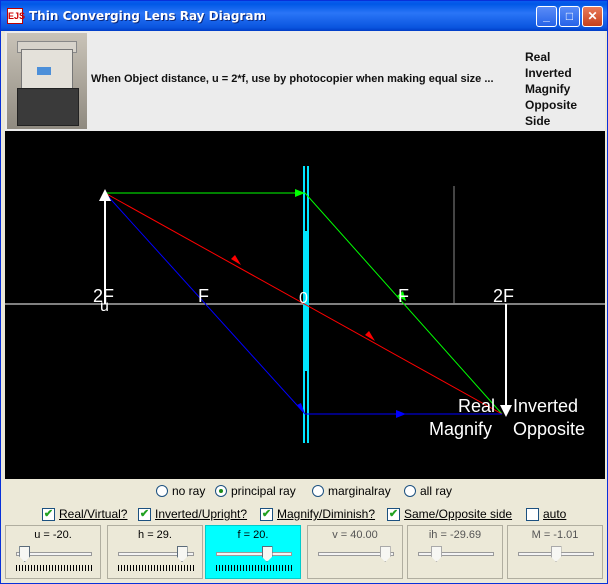 The height and width of the screenshot is (584, 608). What do you see at coordinates (436, 554) in the screenshot?
I see `slider-ih-thumb` at bounding box center [436, 554].